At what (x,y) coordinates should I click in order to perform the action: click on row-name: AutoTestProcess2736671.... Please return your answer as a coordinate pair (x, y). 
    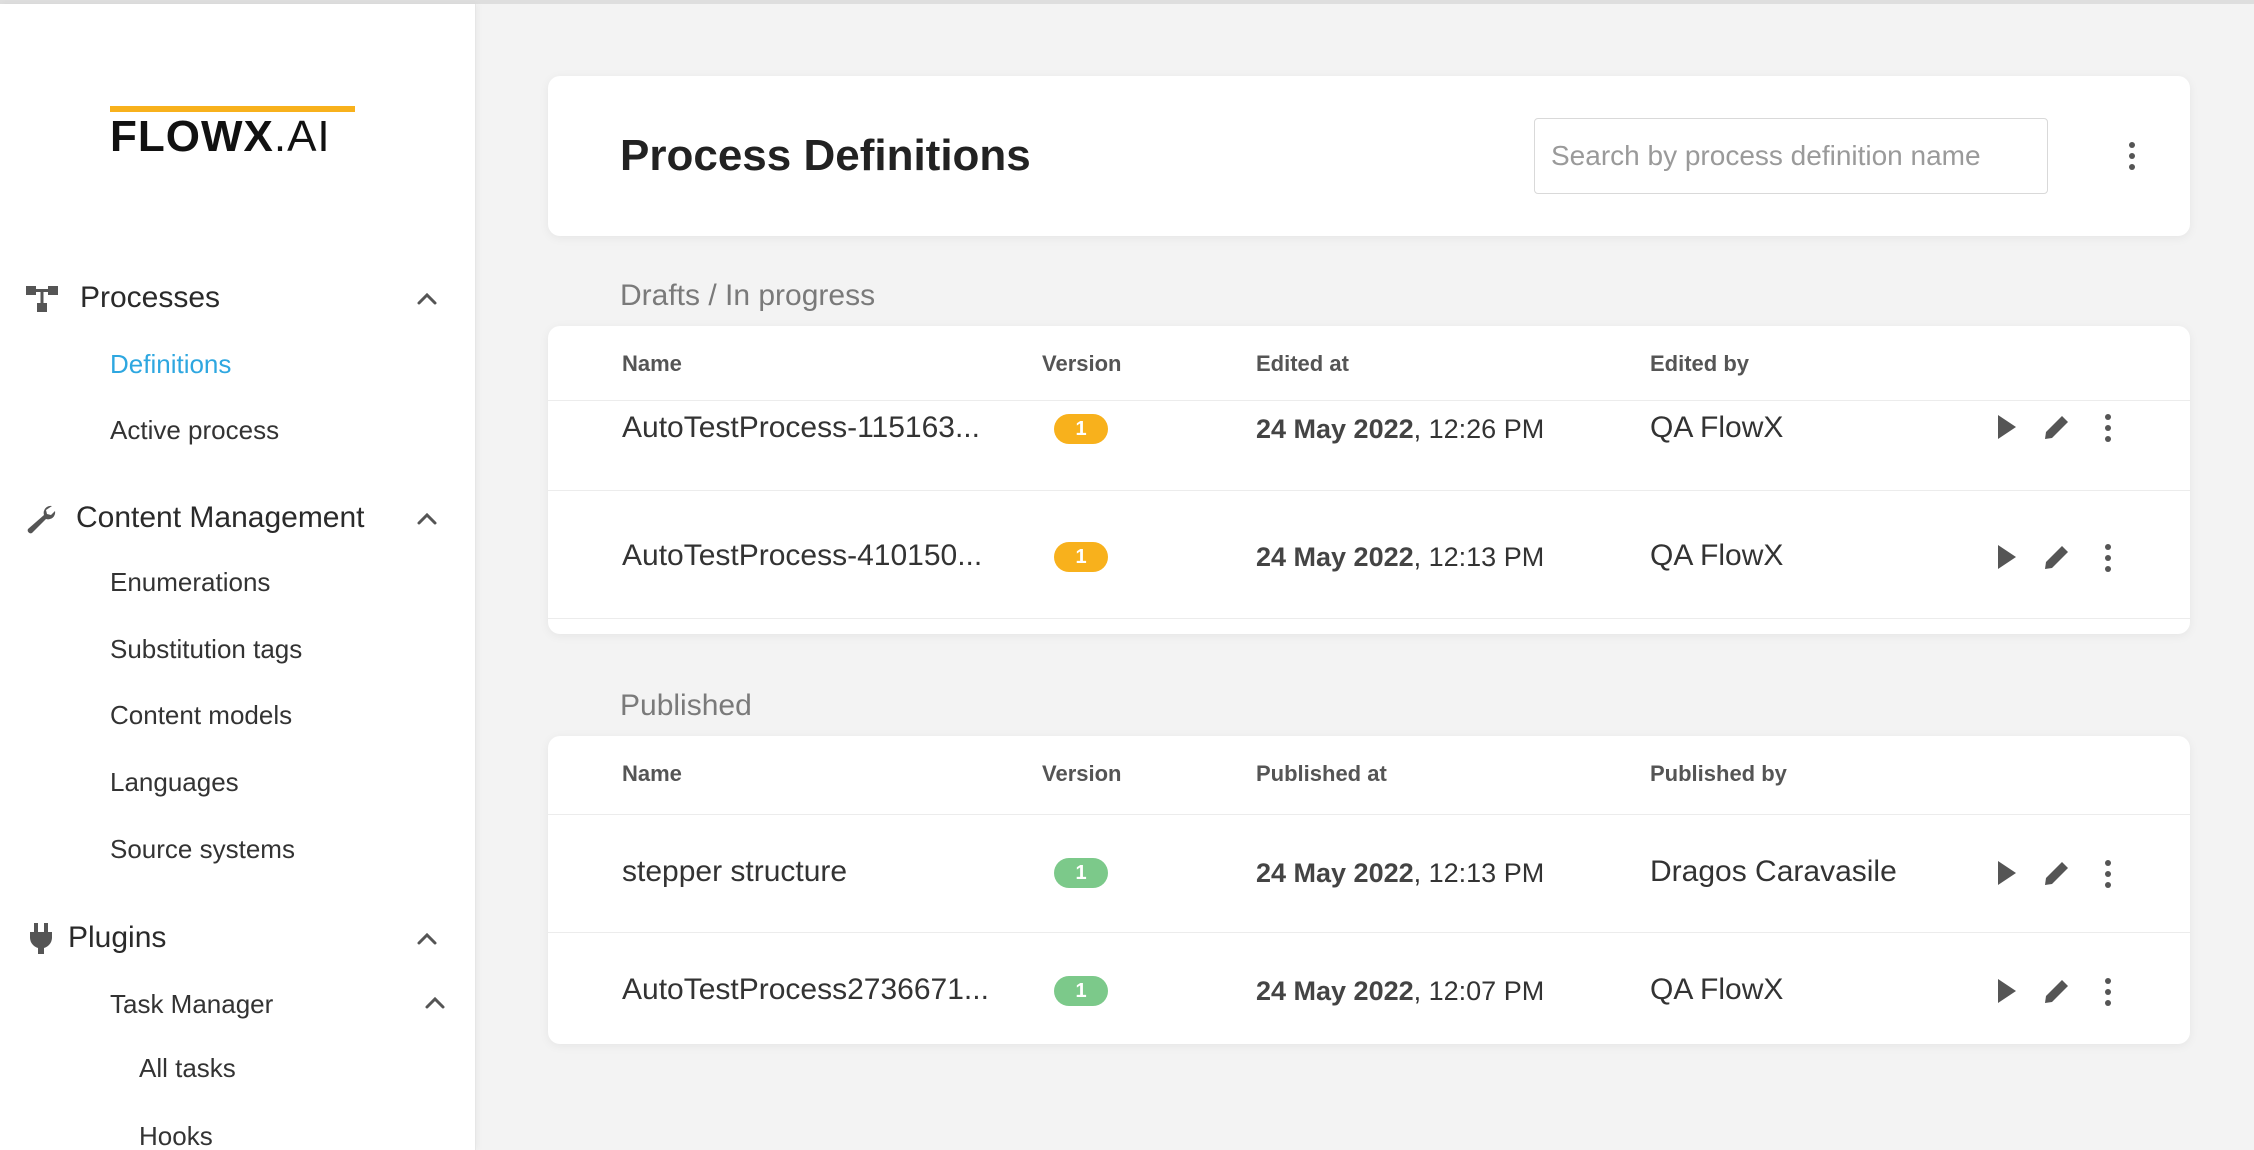
    Looking at the image, I should click on (805, 990).